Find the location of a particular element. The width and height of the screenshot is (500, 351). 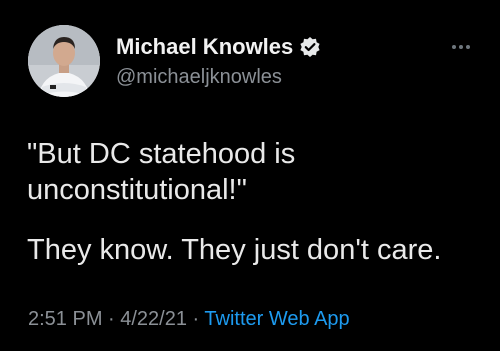

avatar is located at coordinates (64, 61).